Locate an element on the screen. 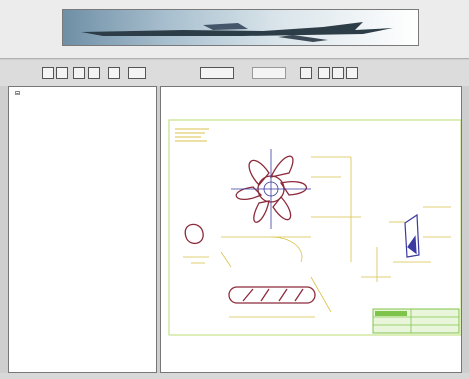  drawing-notes is located at coordinates (192, 135).